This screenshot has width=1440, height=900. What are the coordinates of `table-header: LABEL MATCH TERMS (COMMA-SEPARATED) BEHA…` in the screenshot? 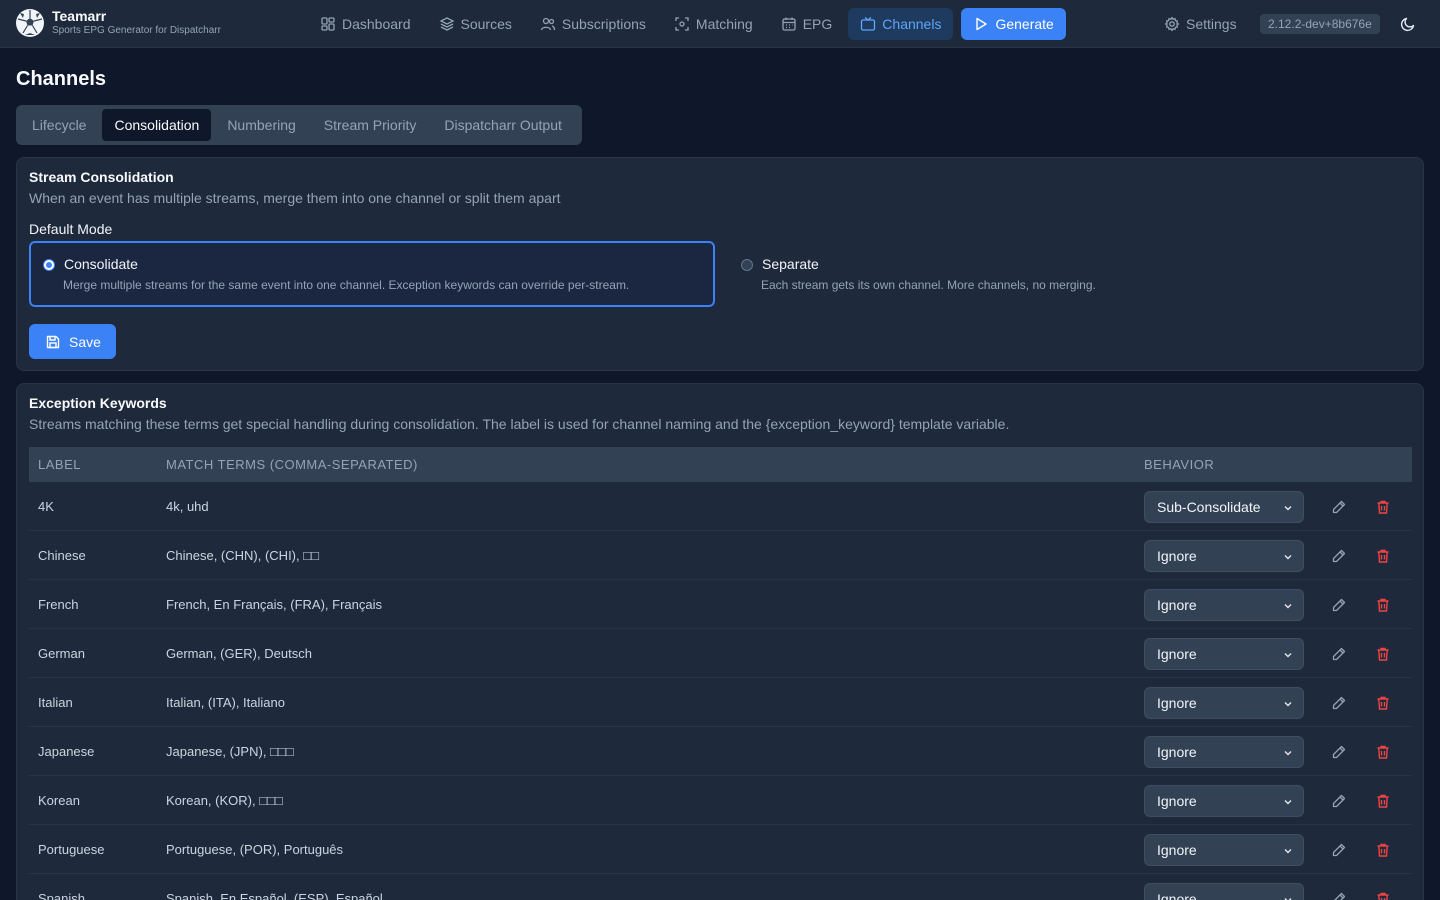 It's located at (720, 464).